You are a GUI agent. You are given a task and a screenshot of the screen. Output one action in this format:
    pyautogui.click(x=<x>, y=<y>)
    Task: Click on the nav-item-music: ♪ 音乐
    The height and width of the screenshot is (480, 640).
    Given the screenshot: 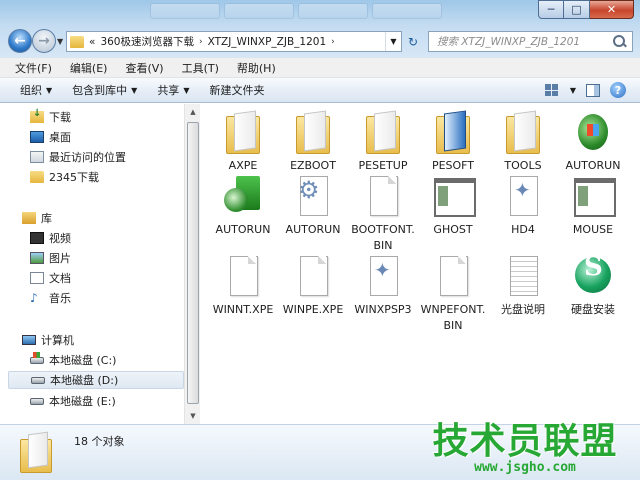 What is the action you would take?
    pyautogui.click(x=50, y=298)
    